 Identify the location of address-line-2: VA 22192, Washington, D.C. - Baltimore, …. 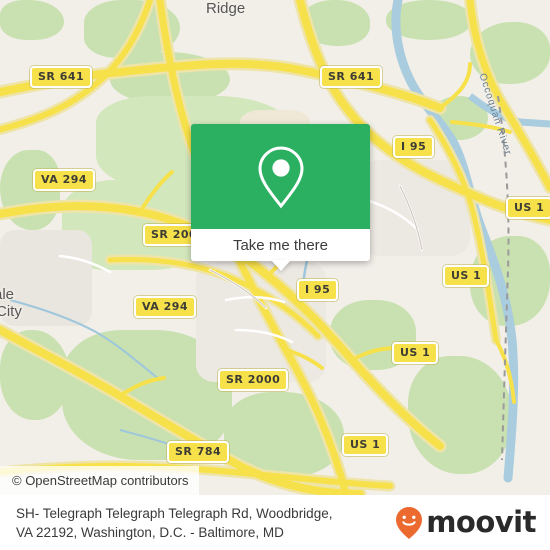
(150, 532).